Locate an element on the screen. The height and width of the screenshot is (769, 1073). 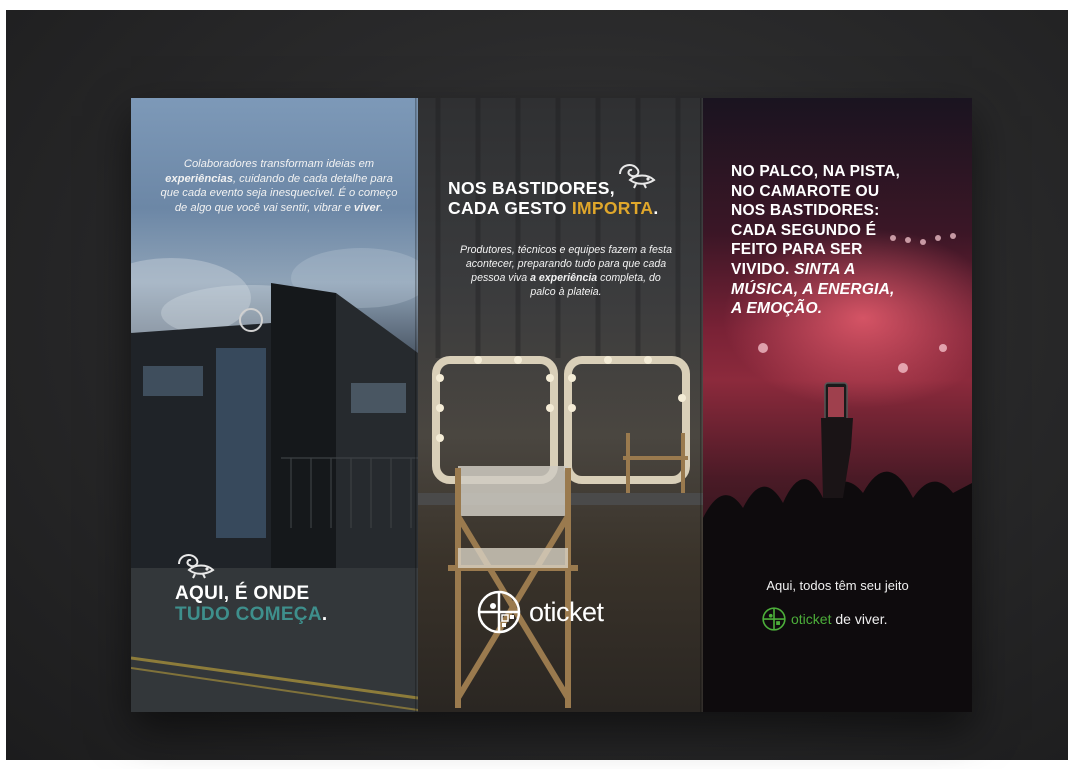
body-emphasis: a experiência is located at coordinates (564, 278).